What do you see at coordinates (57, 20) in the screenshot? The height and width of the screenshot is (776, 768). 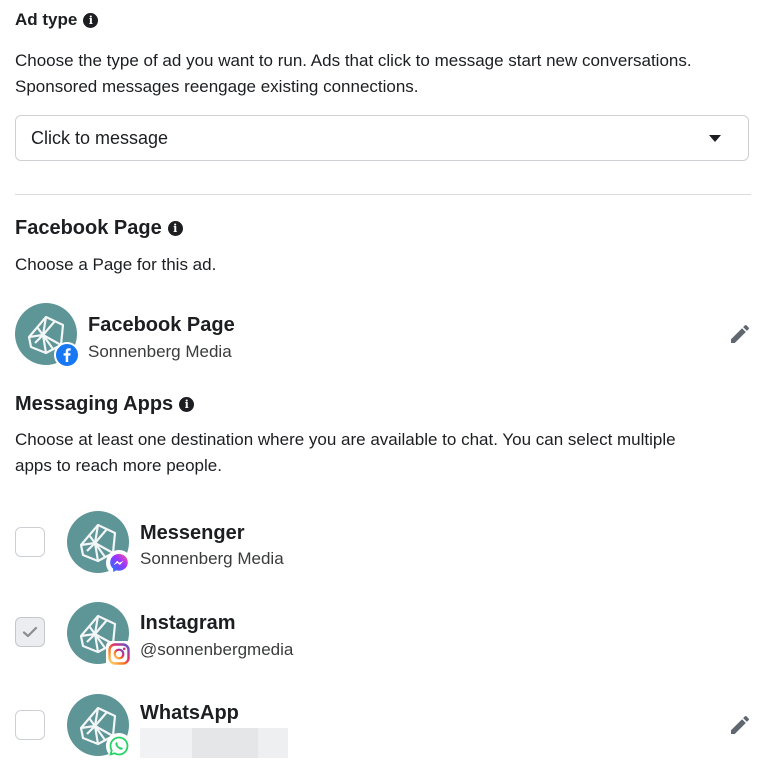 I see `ad-type-heading: Ad type i` at bounding box center [57, 20].